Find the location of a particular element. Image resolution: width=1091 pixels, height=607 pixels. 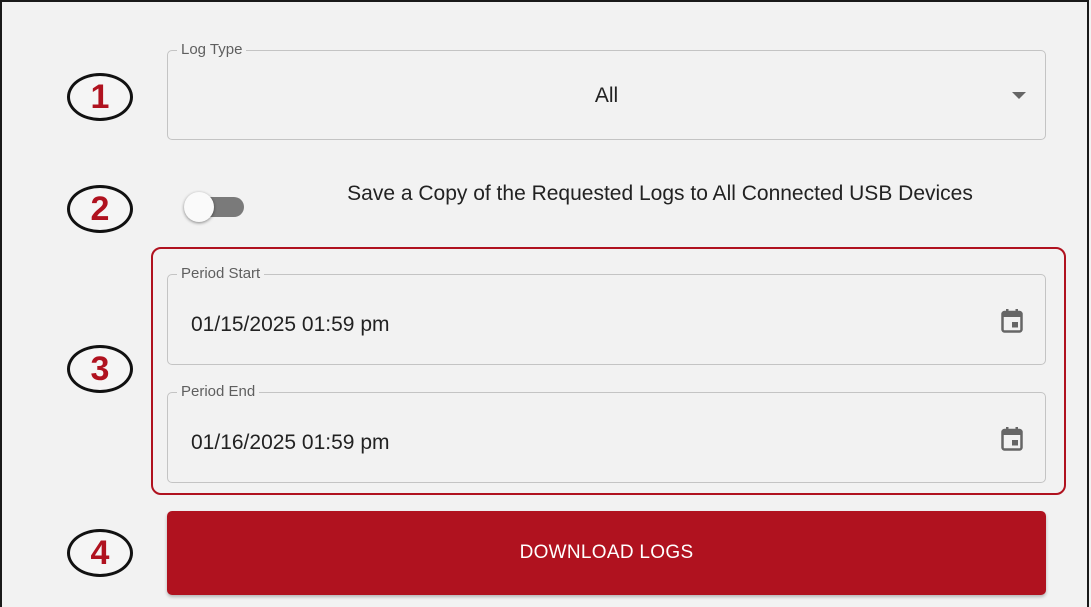

log-type-select: Log Type All is located at coordinates (606, 91).